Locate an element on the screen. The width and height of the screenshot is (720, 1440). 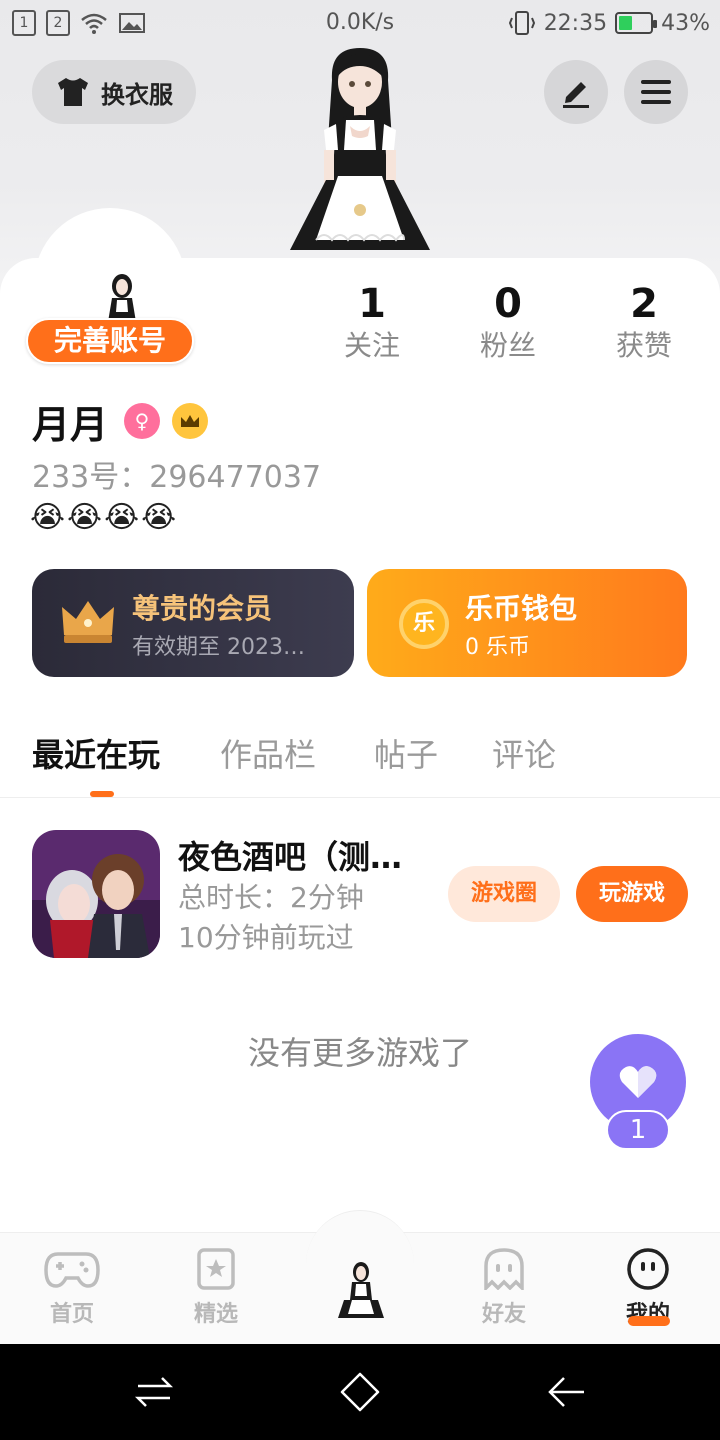
coin-icon: 乐 is located at coordinates (424, 624).